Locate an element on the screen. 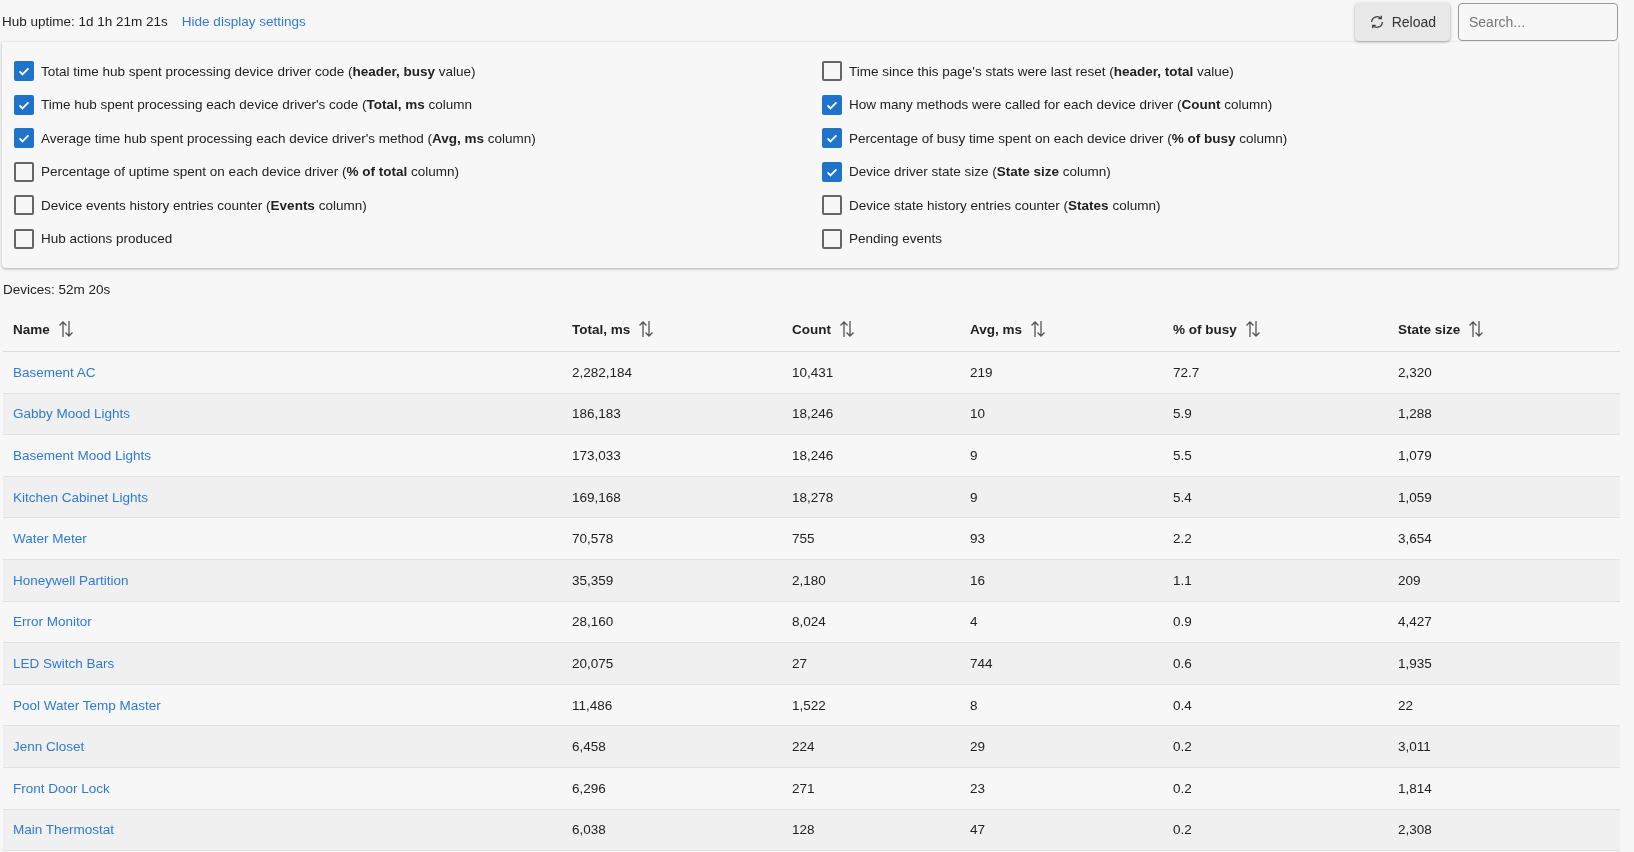  table-cell: 219 is located at coordinates (981, 372).